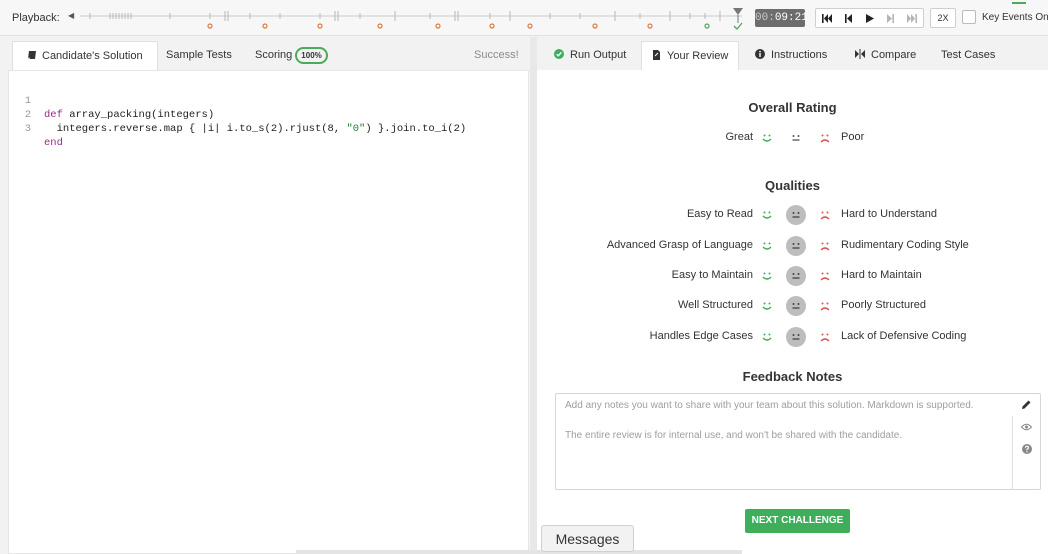 This screenshot has height=554, width=1048. Describe the element at coordinates (111, 100) in the screenshot. I see `code-line: 1 def array_packing(integers)` at that location.